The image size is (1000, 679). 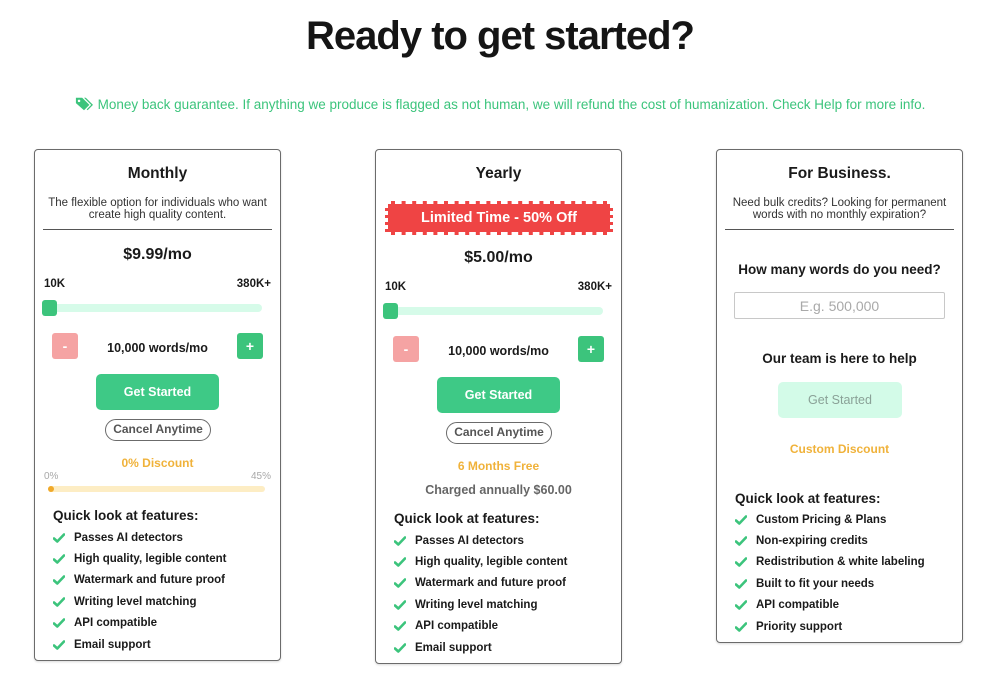 What do you see at coordinates (839, 358) in the screenshot?
I see `team-help-text: Our team is here to help` at bounding box center [839, 358].